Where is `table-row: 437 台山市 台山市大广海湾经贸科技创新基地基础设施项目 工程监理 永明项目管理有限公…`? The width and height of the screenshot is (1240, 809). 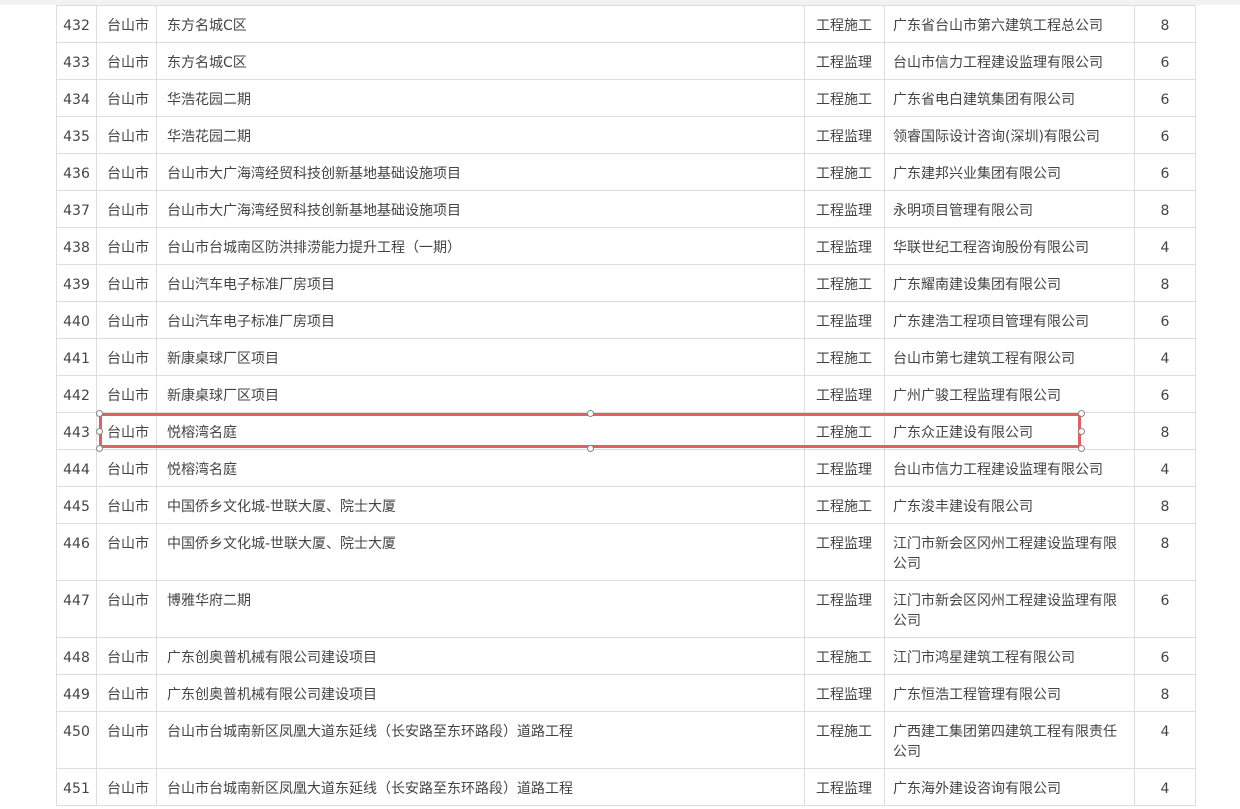
table-row: 437 台山市 台山市大广海湾经贸科技创新基地基础设施项目 工程监理 永明项目管理有限公… is located at coordinates (626, 209).